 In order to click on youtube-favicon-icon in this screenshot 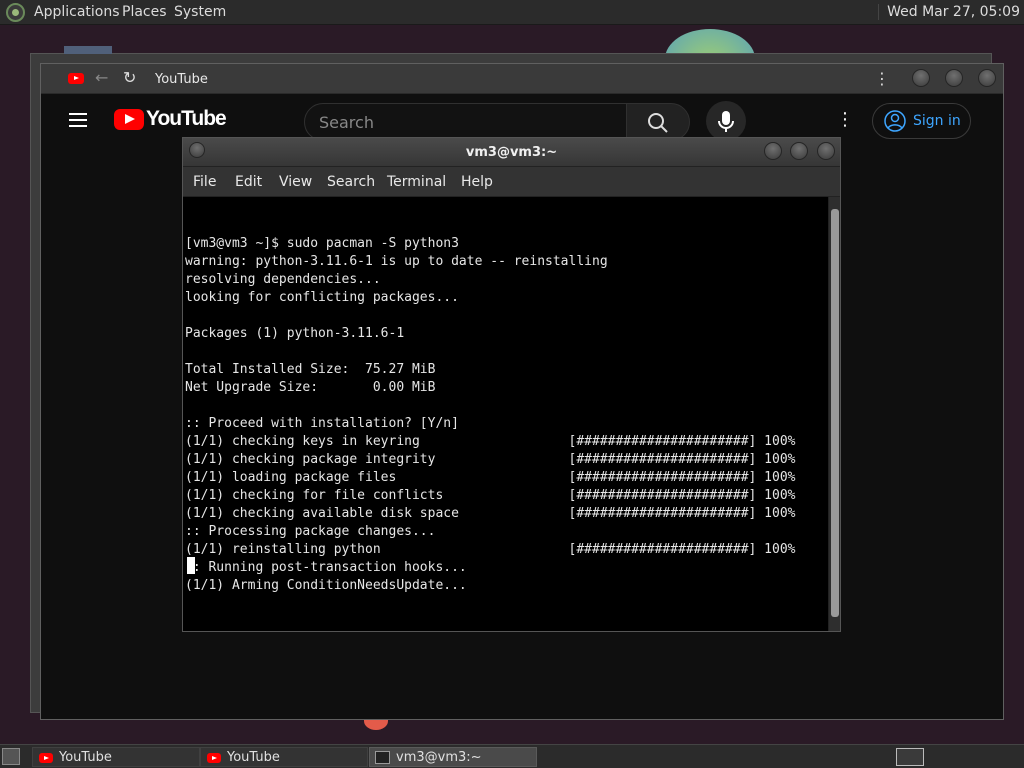, I will do `click(76, 78)`.